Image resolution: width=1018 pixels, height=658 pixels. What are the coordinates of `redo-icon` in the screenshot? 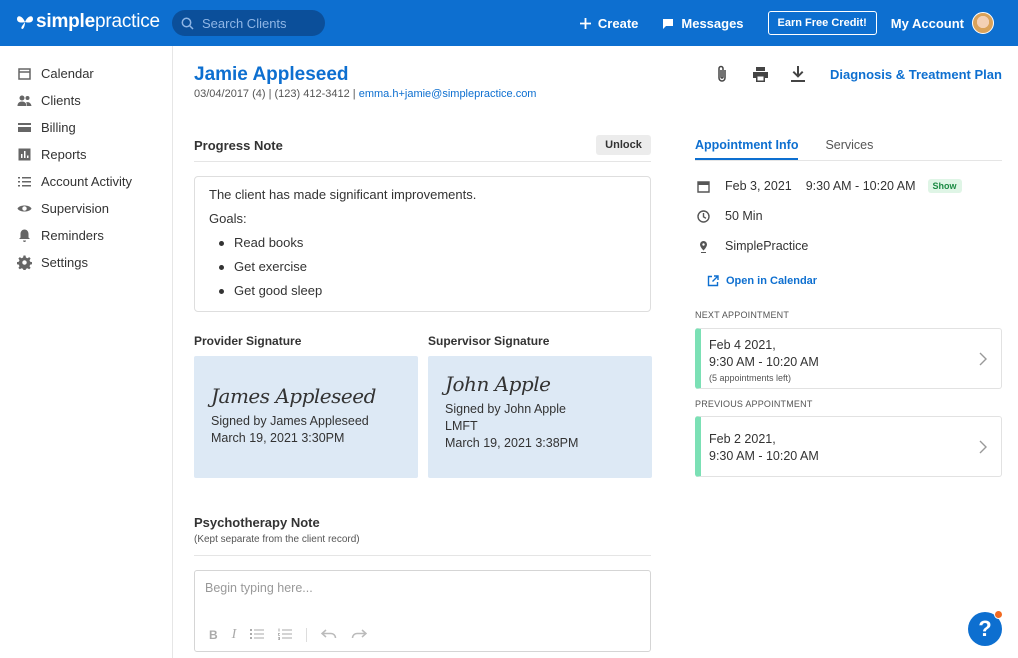 It's located at (359, 635).